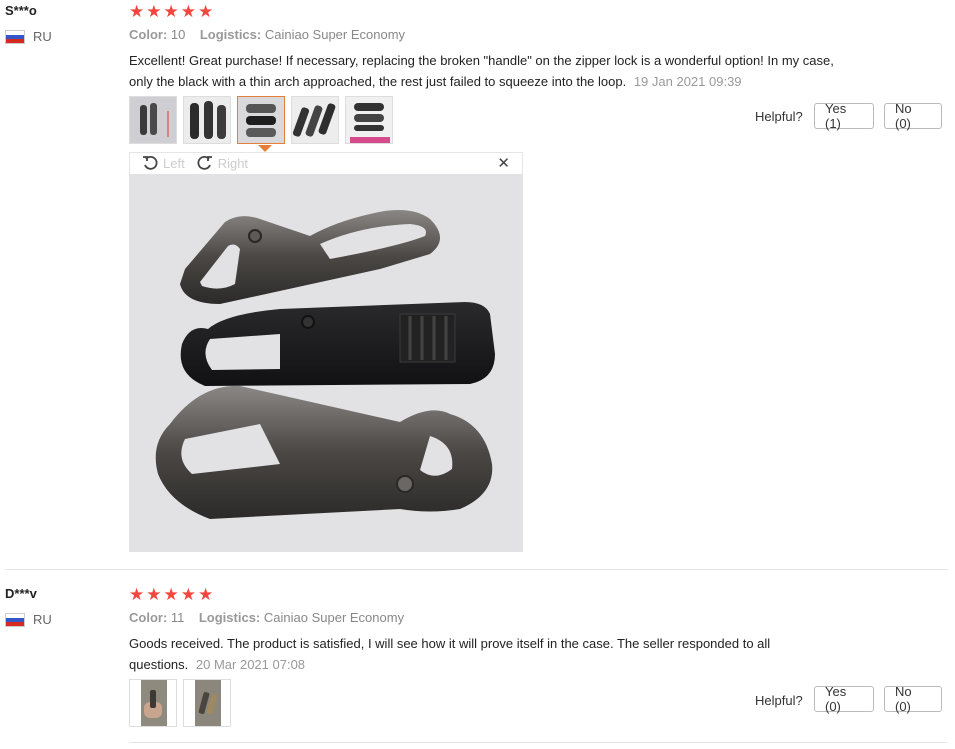  Describe the element at coordinates (178, 34) in the screenshot. I see `color-value: 10` at that location.